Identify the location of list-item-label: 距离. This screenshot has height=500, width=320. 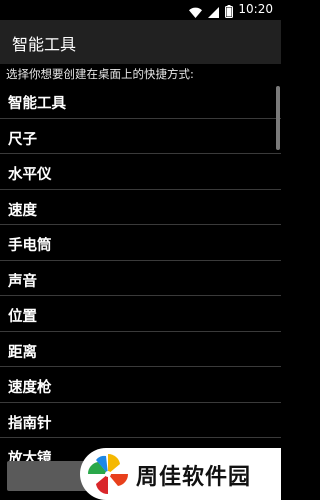
(22, 352).